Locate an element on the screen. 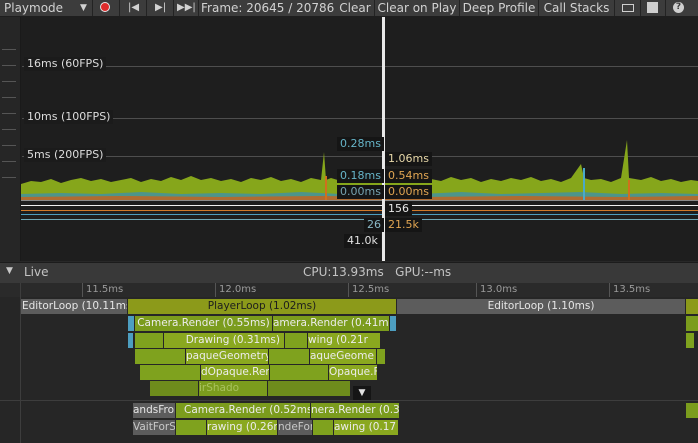  tooltip-scripts-value-2: 0.18ms is located at coordinates (360, 176).